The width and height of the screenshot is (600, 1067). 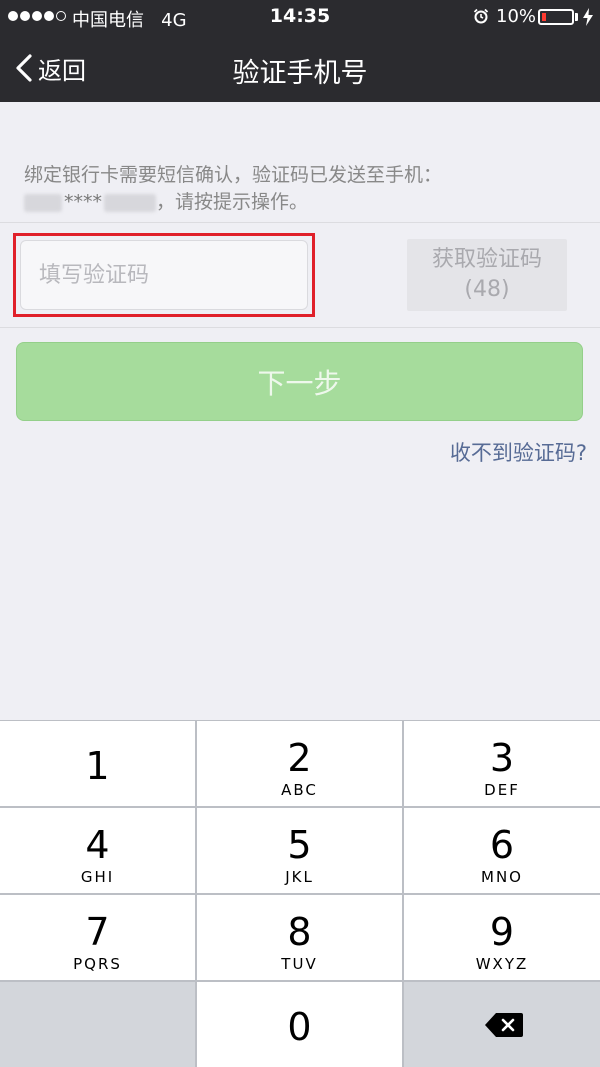 I want to click on blurred-phone-suffix, so click(x=130, y=202).